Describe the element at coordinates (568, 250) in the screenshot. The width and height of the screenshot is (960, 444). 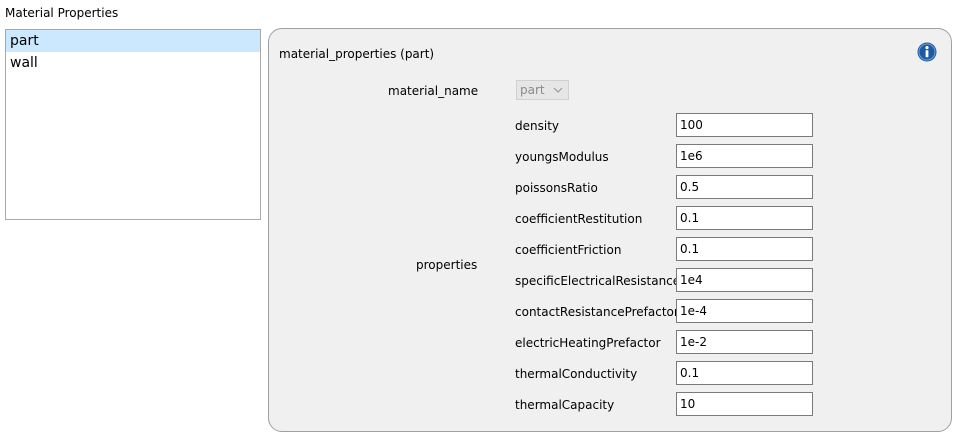
I see `coefficient-friction-label: coefficientFriction` at that location.